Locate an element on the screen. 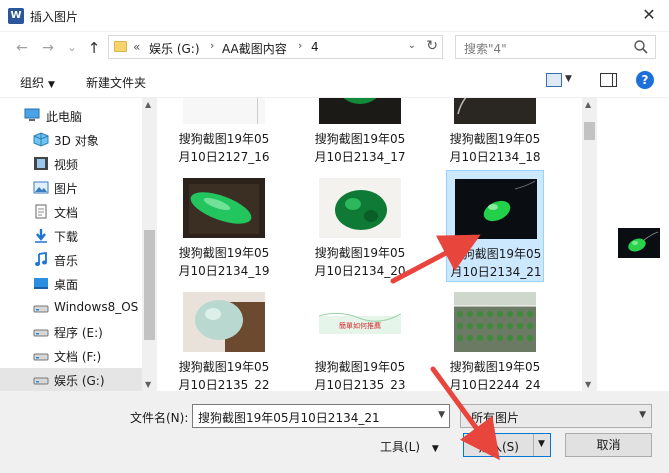 The image size is (669, 473). cancel-button: 取消 is located at coordinates (608, 445).